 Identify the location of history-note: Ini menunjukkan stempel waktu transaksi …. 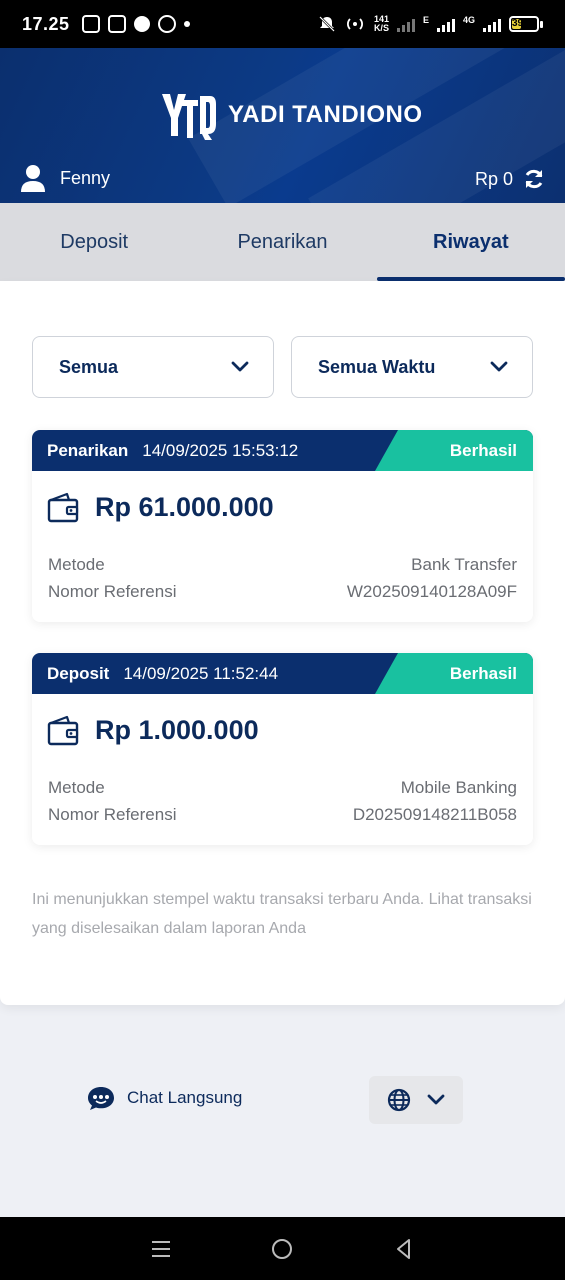
(282, 914).